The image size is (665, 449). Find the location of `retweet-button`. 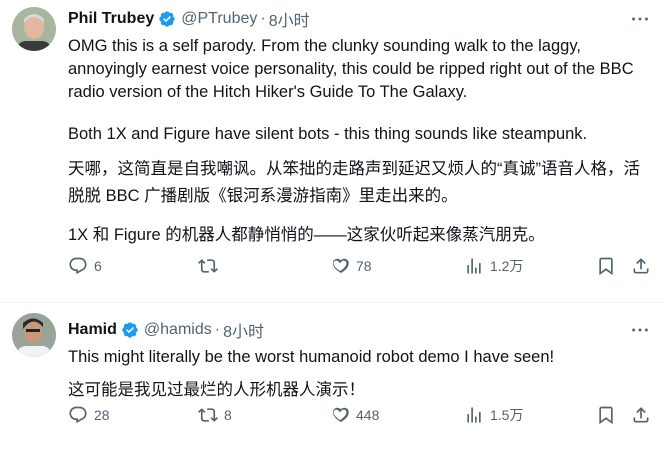

retweet-button is located at coordinates (211, 266).